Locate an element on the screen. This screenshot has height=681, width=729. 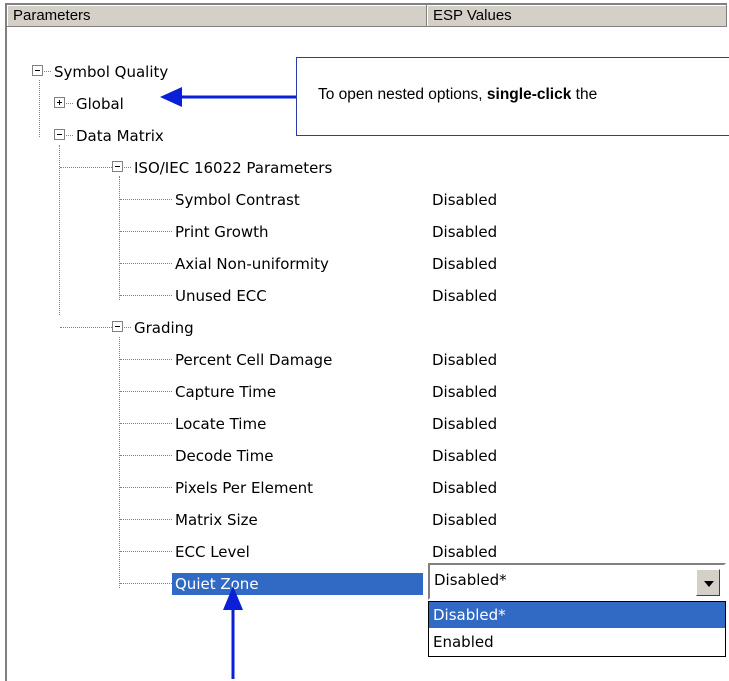
dropdown-option-disabled: Disabled* is located at coordinates (577, 615).